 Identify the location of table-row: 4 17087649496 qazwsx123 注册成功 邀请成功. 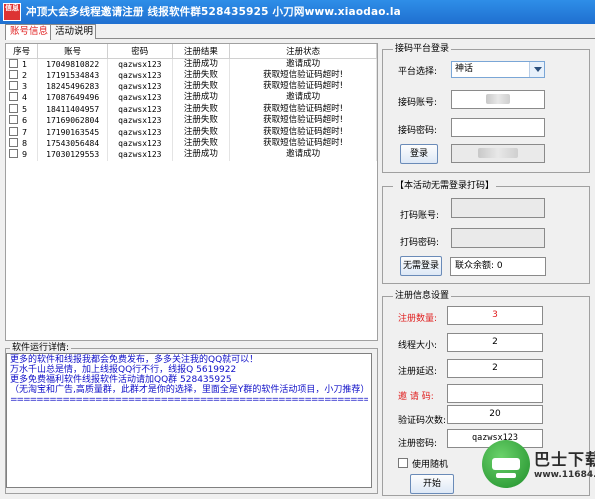
(191, 98).